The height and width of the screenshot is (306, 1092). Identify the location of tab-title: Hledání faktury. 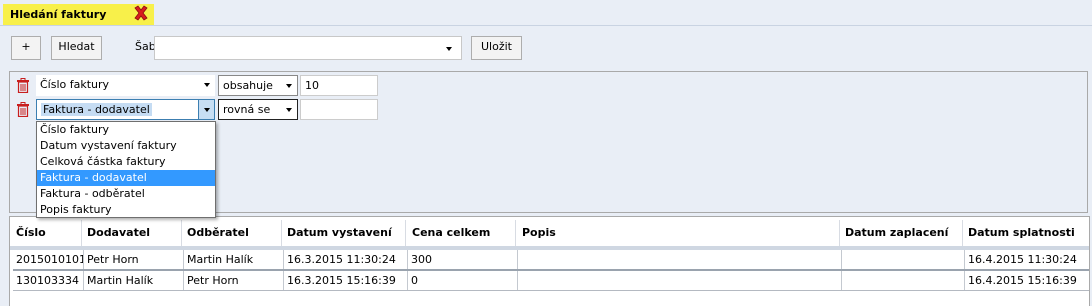
(58, 14).